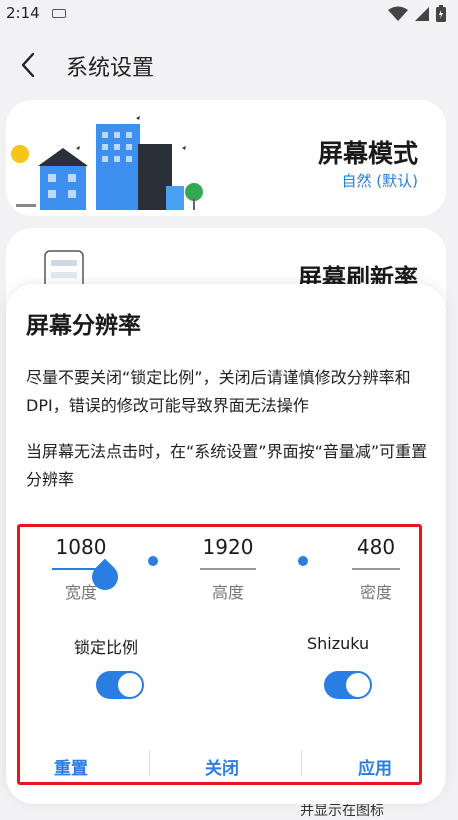 This screenshot has height=820, width=458. I want to click on density-field: 480 密度, so click(376, 570).